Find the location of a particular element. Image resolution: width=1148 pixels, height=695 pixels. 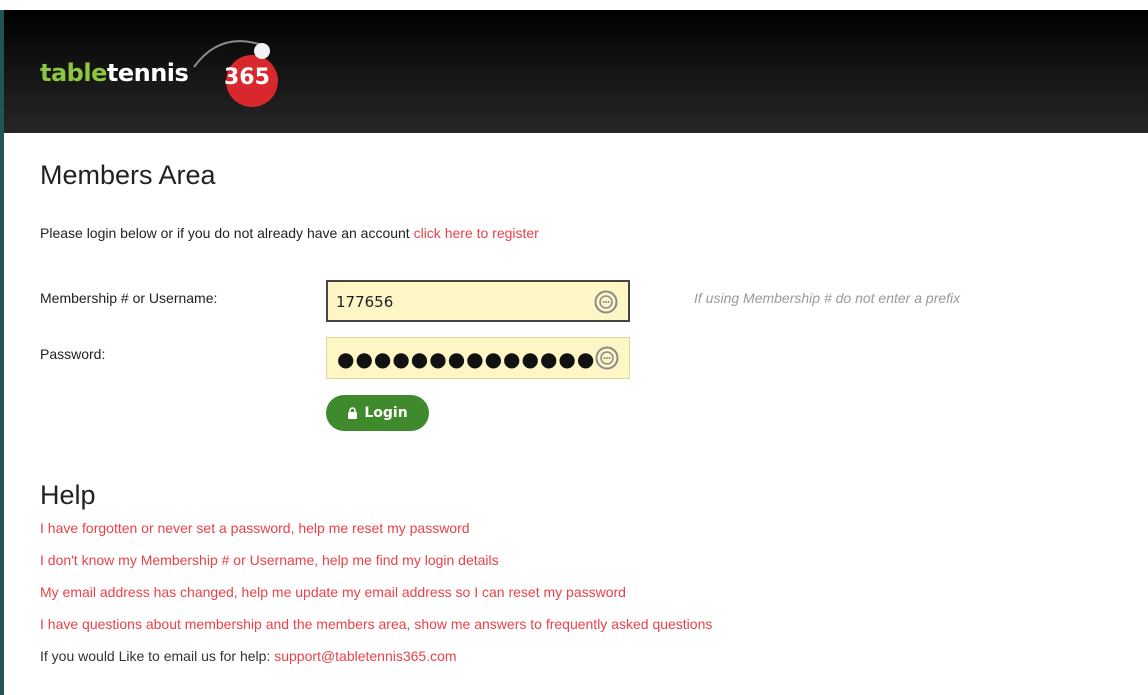

help-title: Help is located at coordinates (68, 495).